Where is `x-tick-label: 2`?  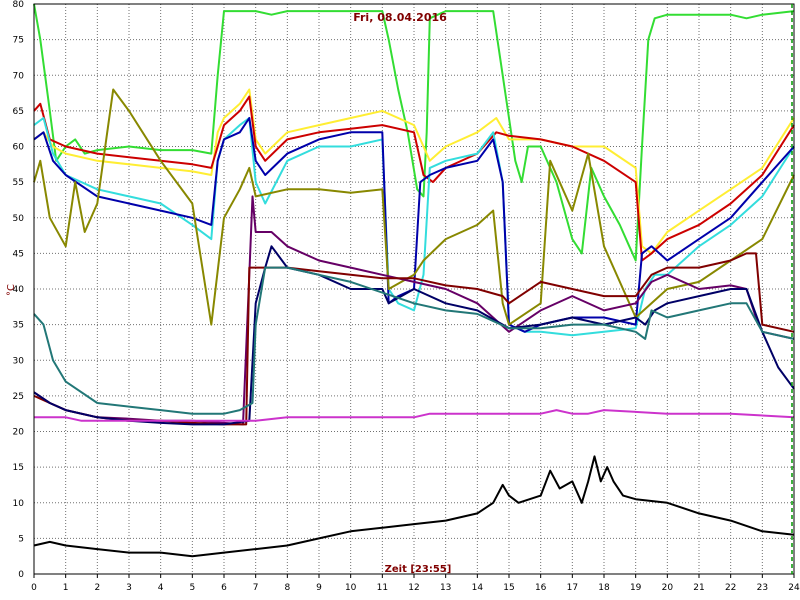
x-tick-label: 2 is located at coordinates (97, 588).